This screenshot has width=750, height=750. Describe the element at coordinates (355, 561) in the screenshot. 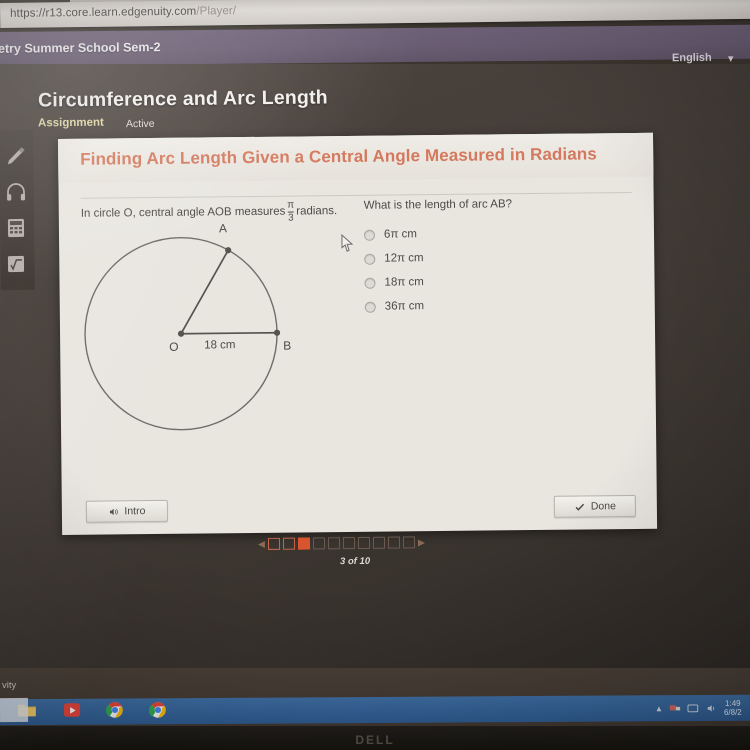

I see `pagination-label: 3 of 10` at that location.